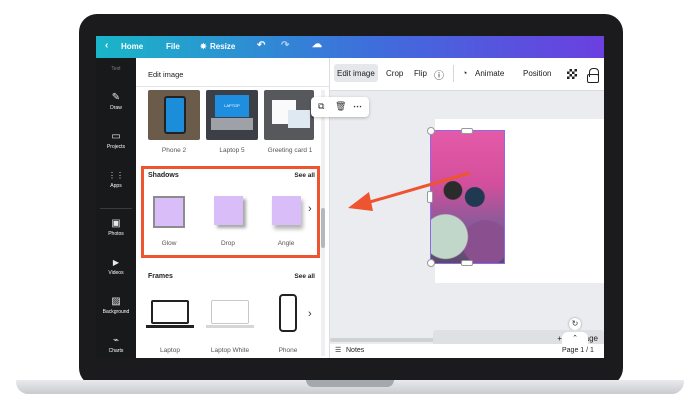 This screenshot has height=400, width=700. Describe the element at coordinates (394, 73) in the screenshot. I see `crop-button: Crop` at that location.